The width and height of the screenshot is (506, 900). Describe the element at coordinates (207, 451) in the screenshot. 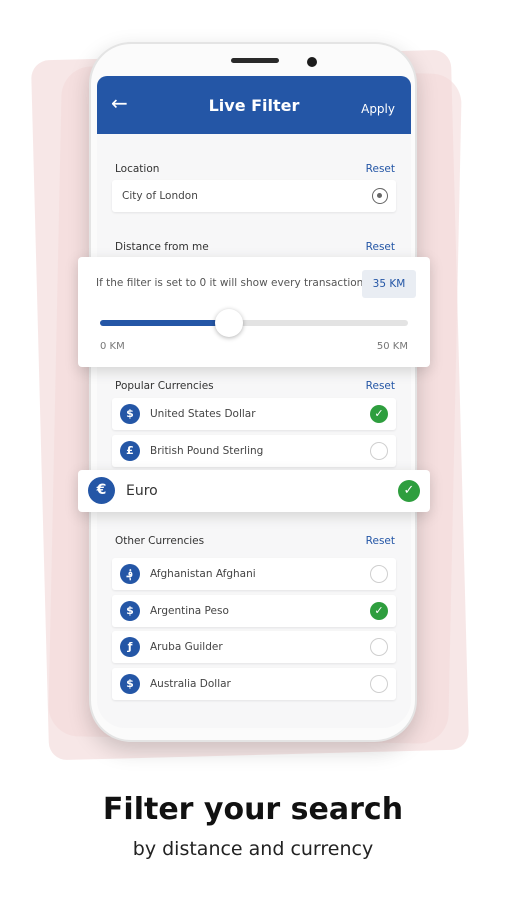

I see `currency-name: British Pound Sterling` at that location.